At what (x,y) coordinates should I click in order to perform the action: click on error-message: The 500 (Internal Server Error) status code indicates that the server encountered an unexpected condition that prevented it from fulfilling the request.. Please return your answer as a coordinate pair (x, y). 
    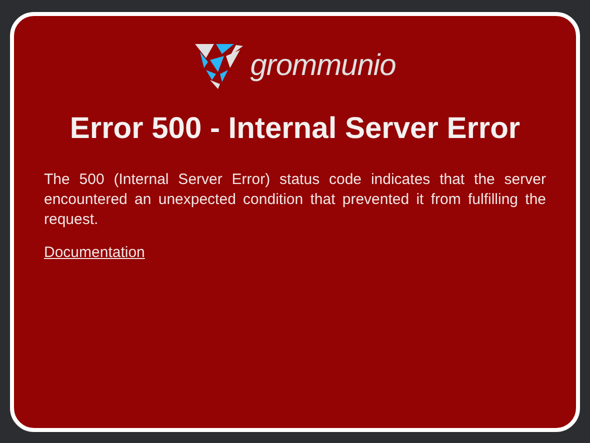
    Looking at the image, I should click on (295, 200).